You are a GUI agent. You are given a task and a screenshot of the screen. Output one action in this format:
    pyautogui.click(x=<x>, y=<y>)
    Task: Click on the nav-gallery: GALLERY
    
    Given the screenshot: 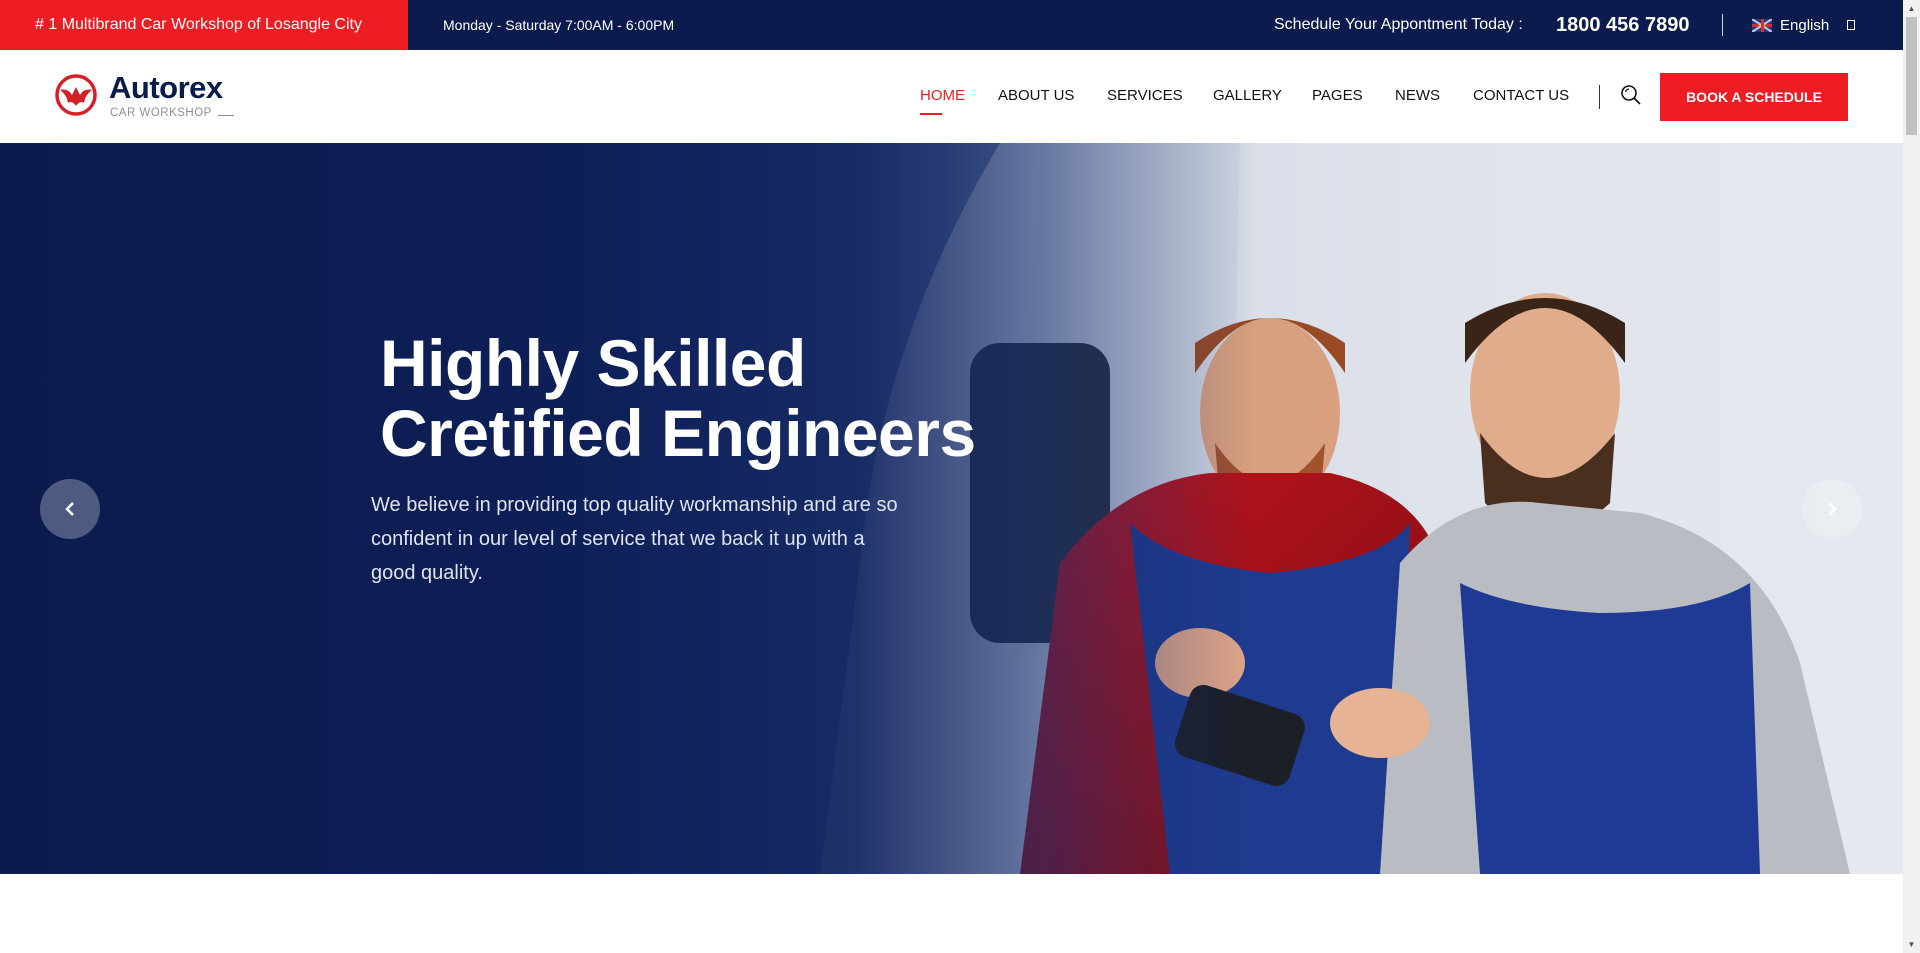 What is the action you would take?
    pyautogui.click(x=1247, y=95)
    